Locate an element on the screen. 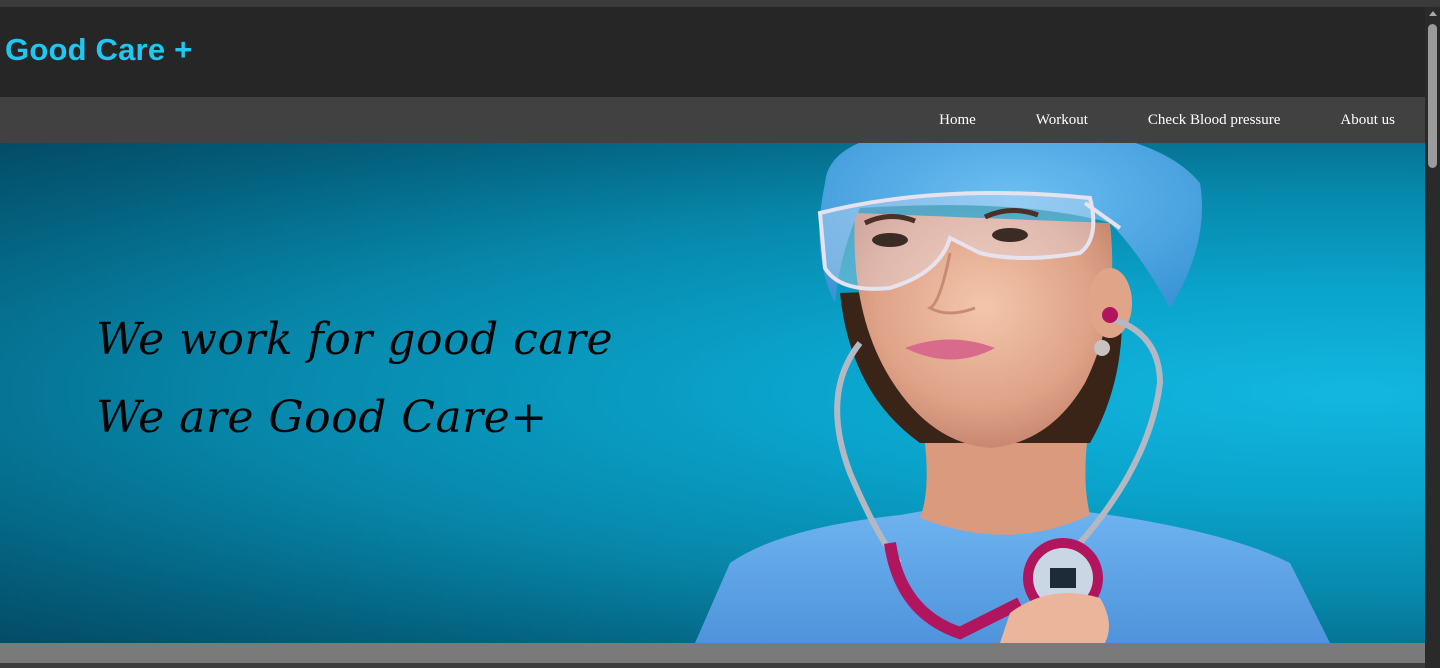  nav-item-workout: Workout is located at coordinates (1062, 120).